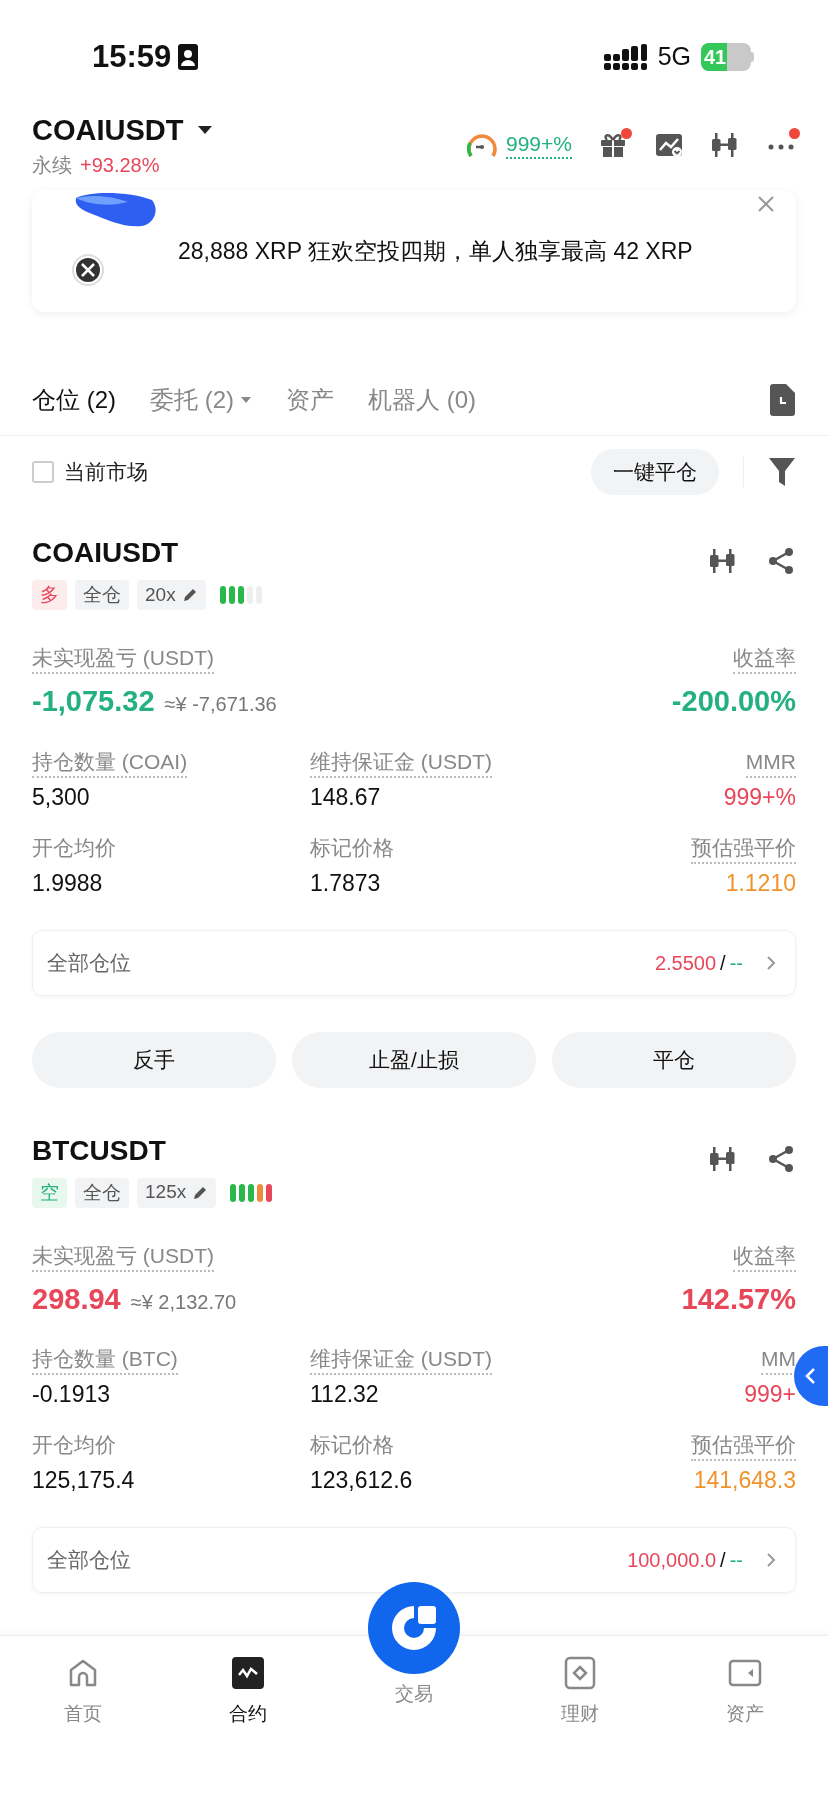 The height and width of the screenshot is (1795, 828). What do you see at coordinates (74, 399) in the screenshot?
I see `position-tab: 仓位 (2)` at bounding box center [74, 399].